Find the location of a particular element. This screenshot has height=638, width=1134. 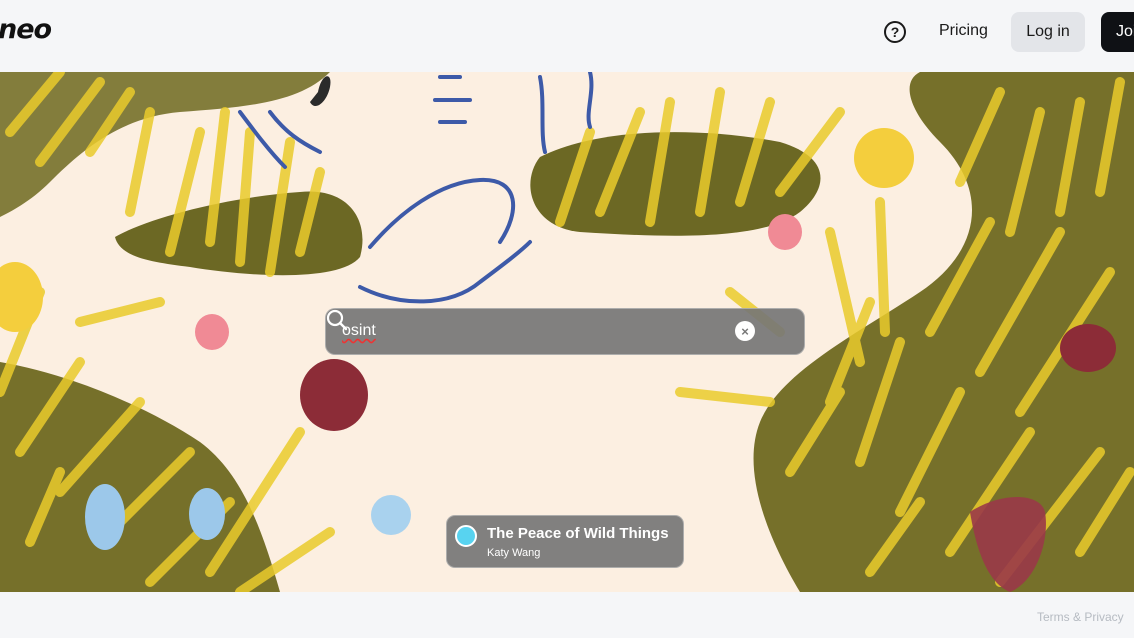

clear-icon: × is located at coordinates (745, 331).